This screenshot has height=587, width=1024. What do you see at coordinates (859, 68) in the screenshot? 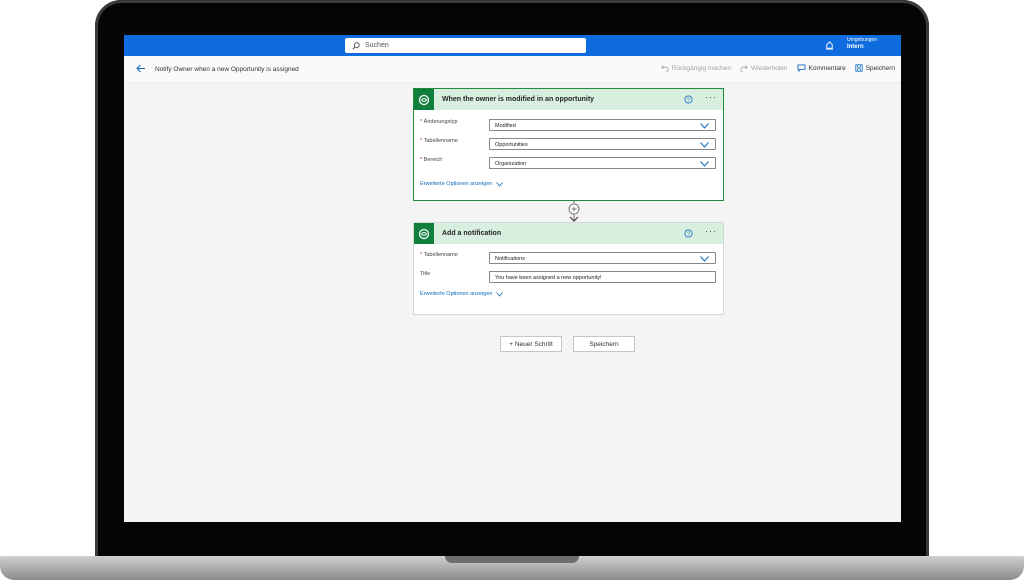
I see `save-icon` at bounding box center [859, 68].